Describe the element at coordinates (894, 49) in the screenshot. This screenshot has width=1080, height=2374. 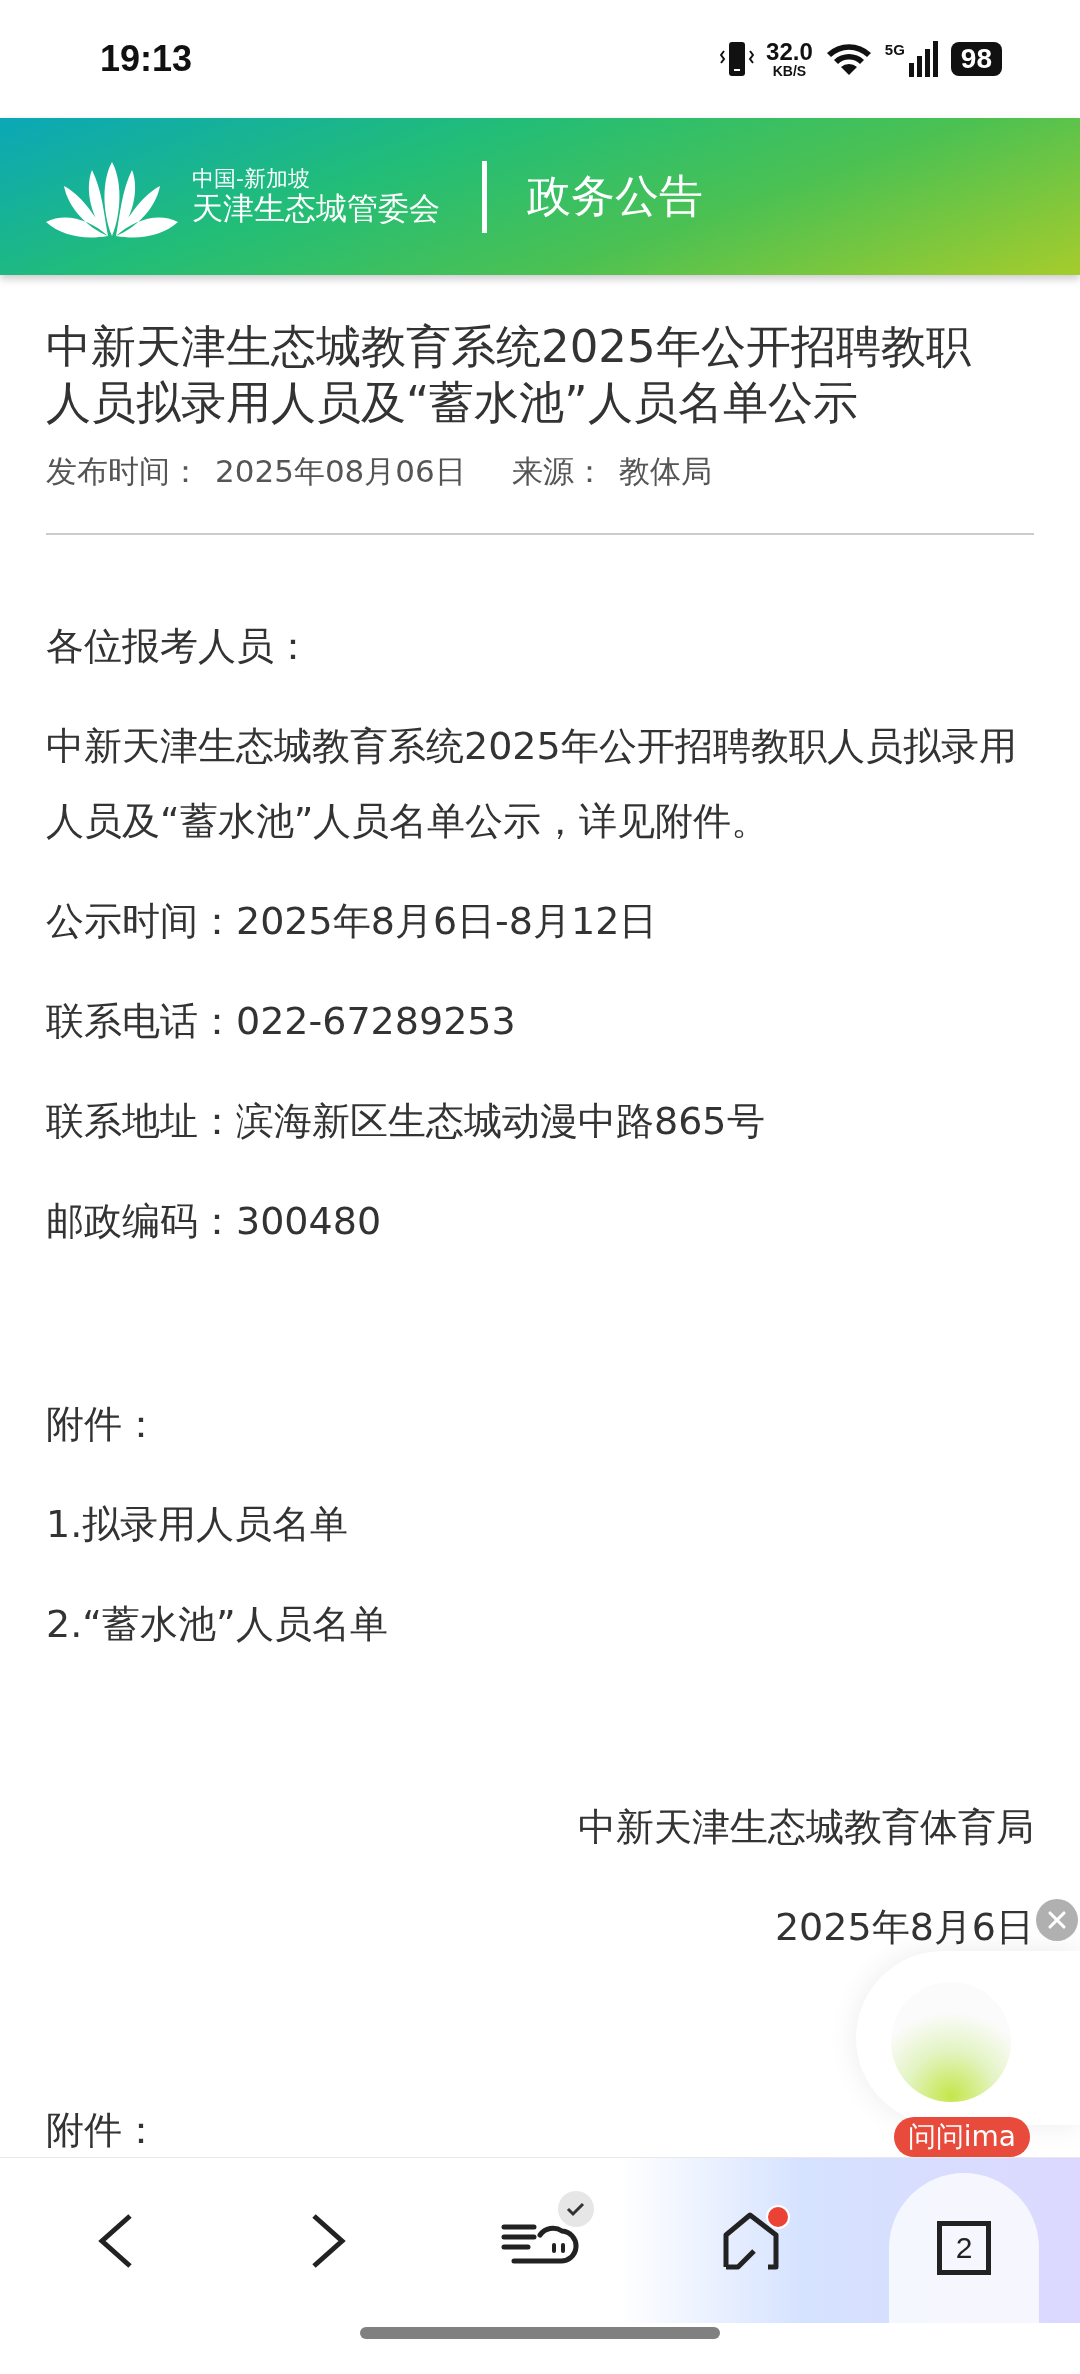
I see `network-type: 5G` at that location.